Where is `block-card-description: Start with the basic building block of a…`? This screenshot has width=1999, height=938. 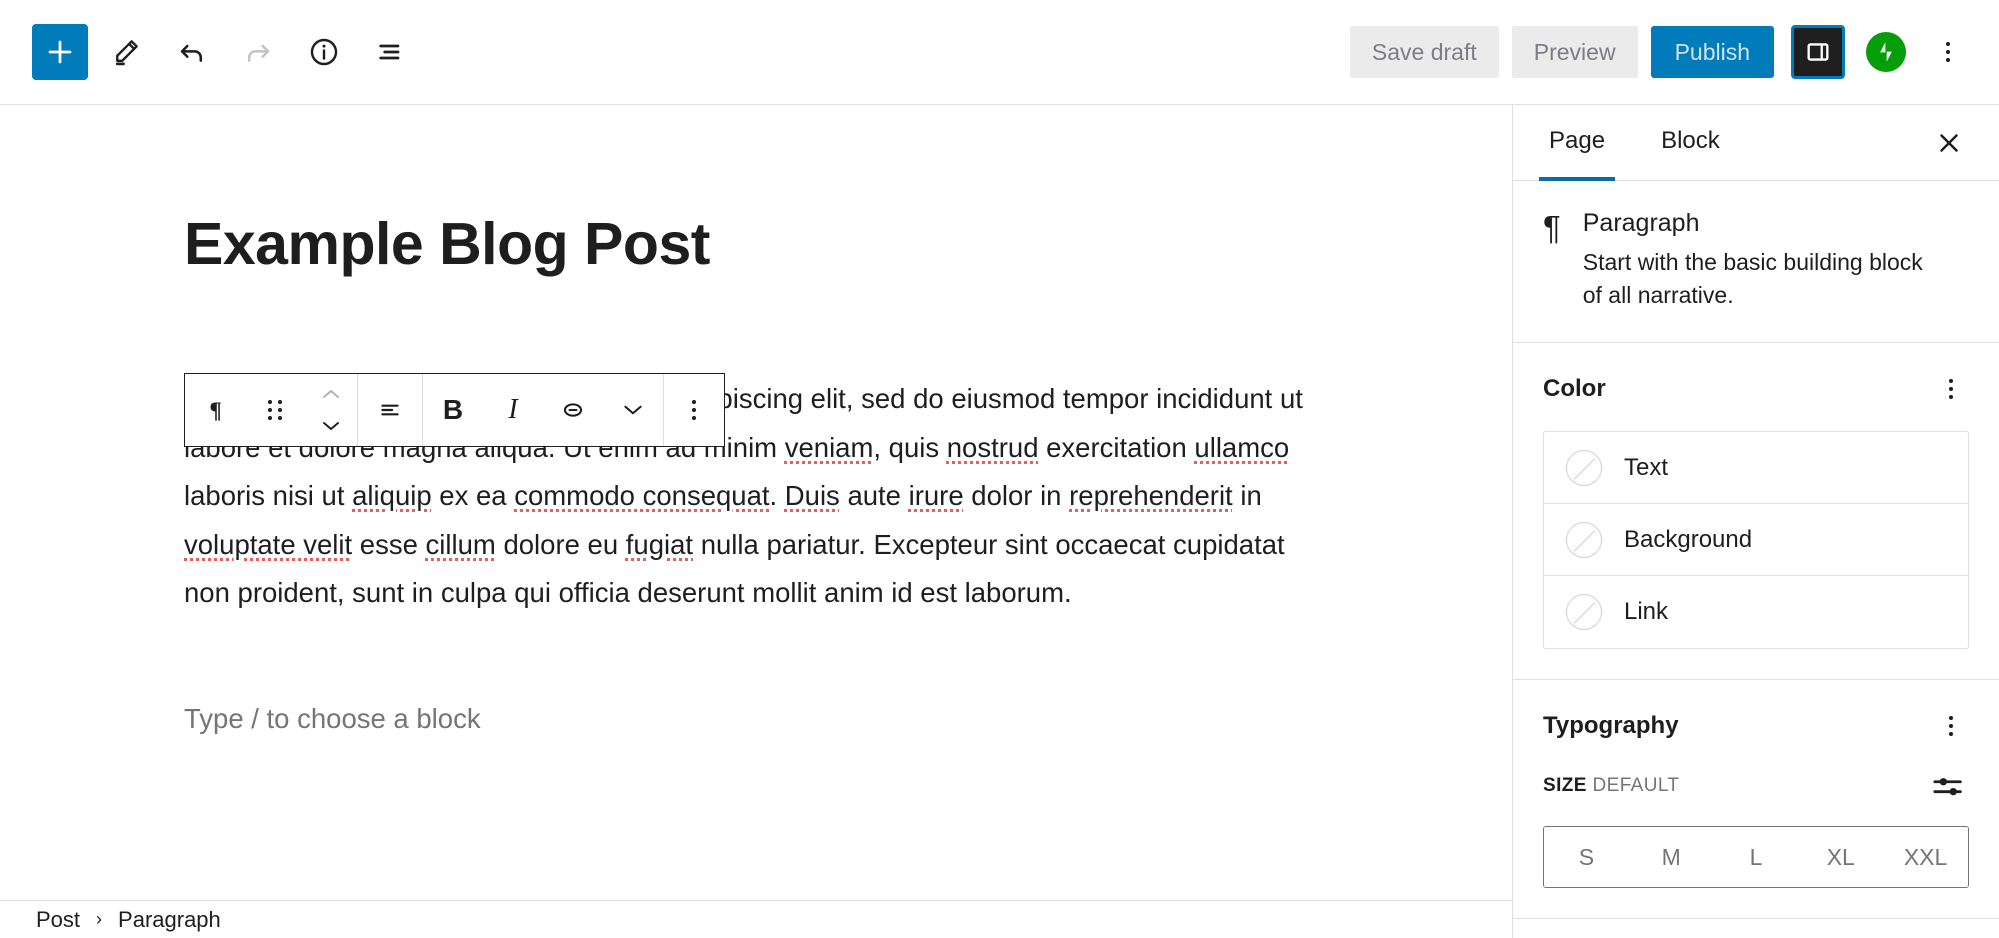 block-card-description: Start with the basic building block of a… is located at coordinates (1752, 278).